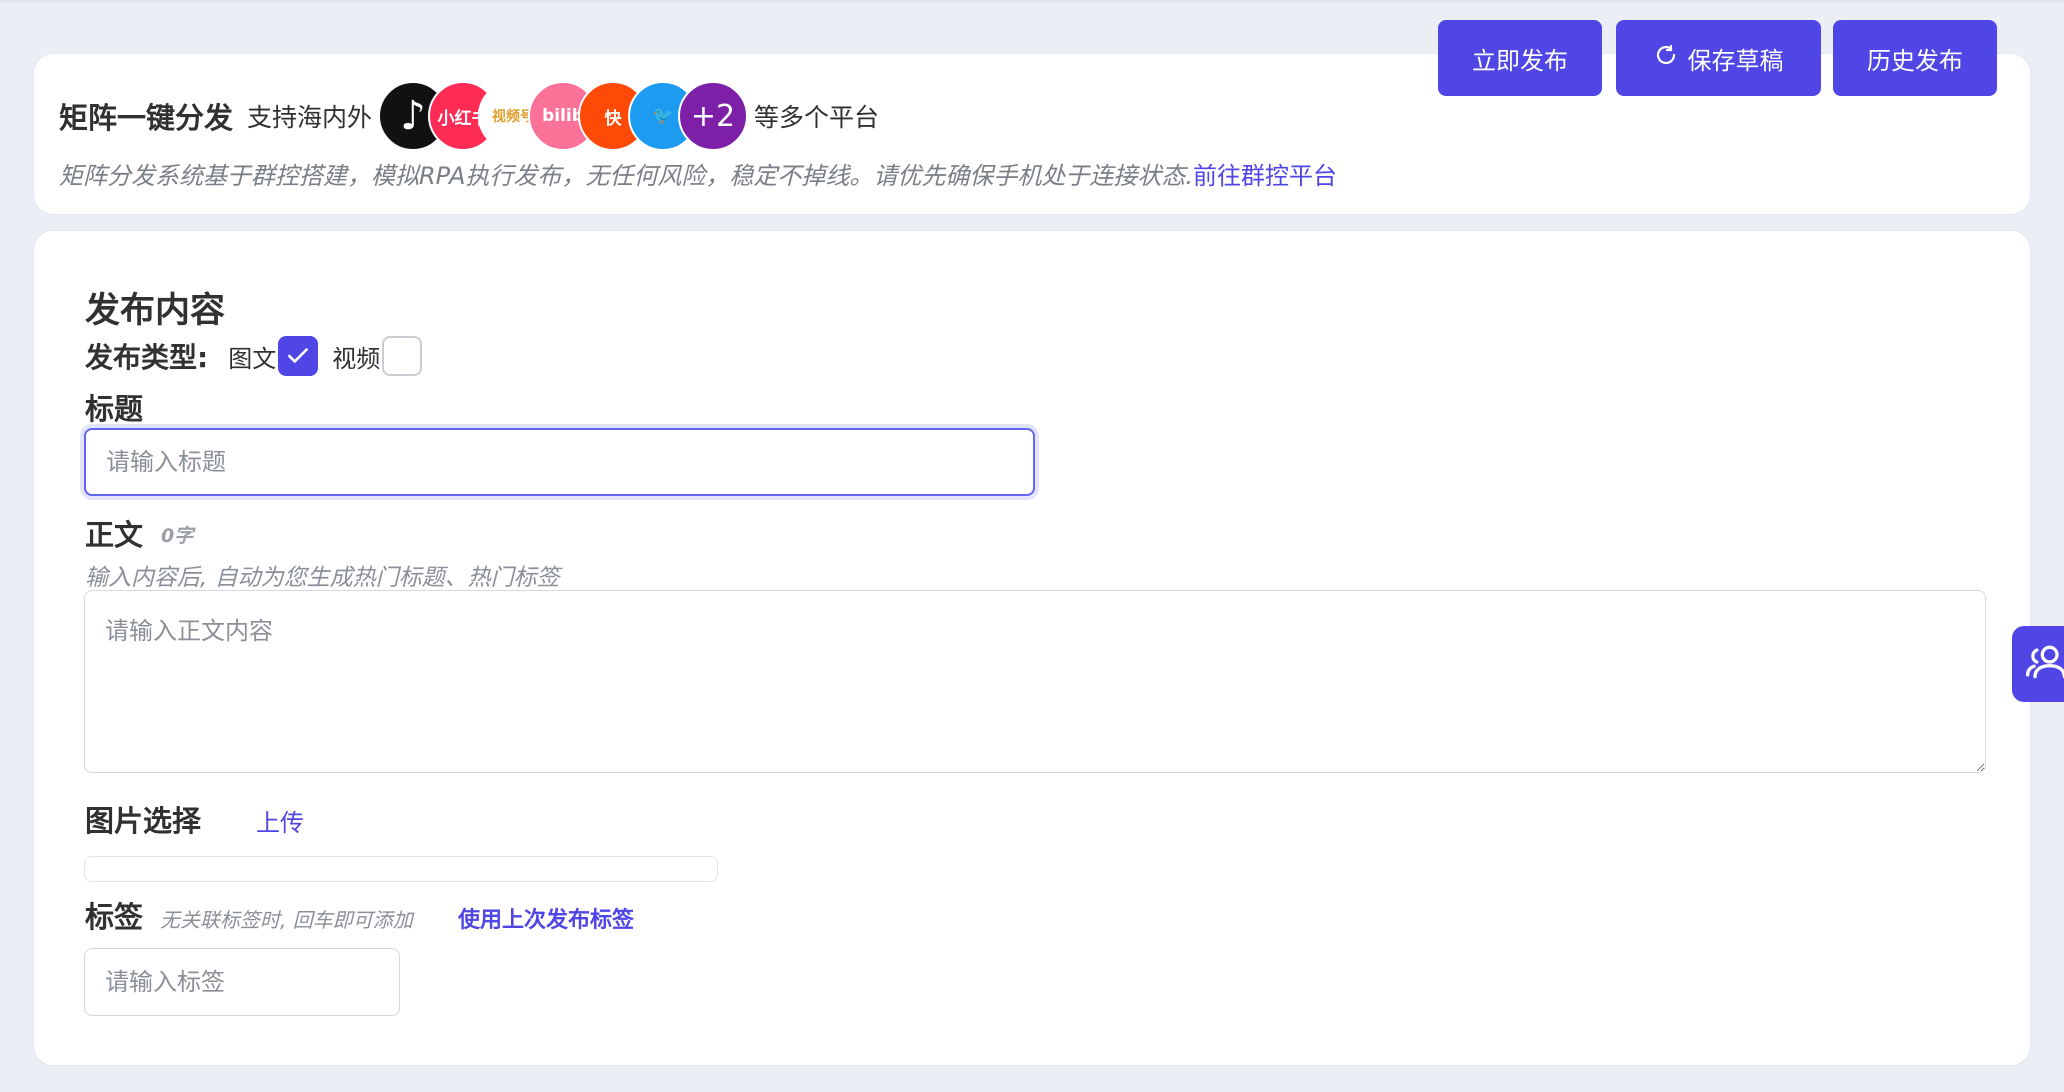 This screenshot has width=2064, height=1092. I want to click on check-icon, so click(298, 355).